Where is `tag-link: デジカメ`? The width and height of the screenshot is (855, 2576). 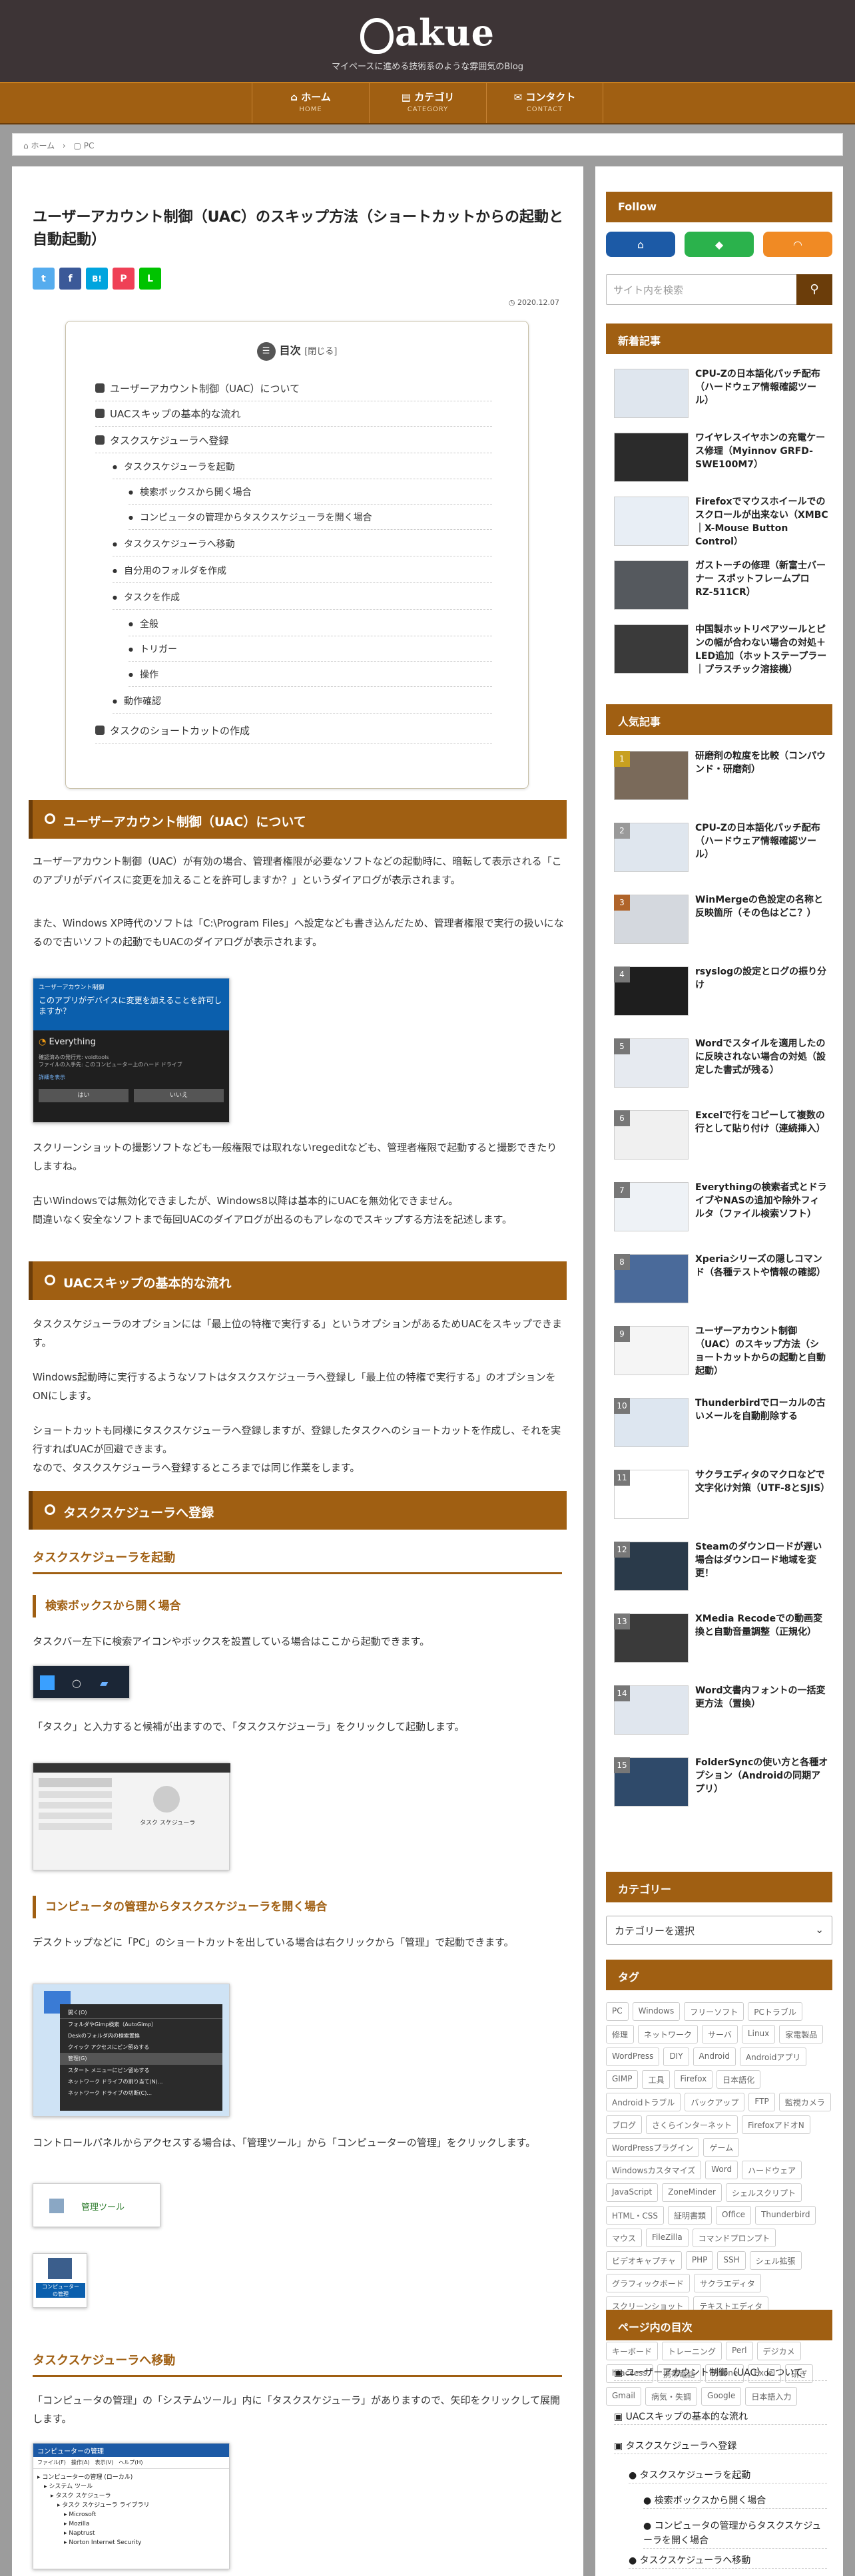
tag-link: デジカメ is located at coordinates (778, 2351).